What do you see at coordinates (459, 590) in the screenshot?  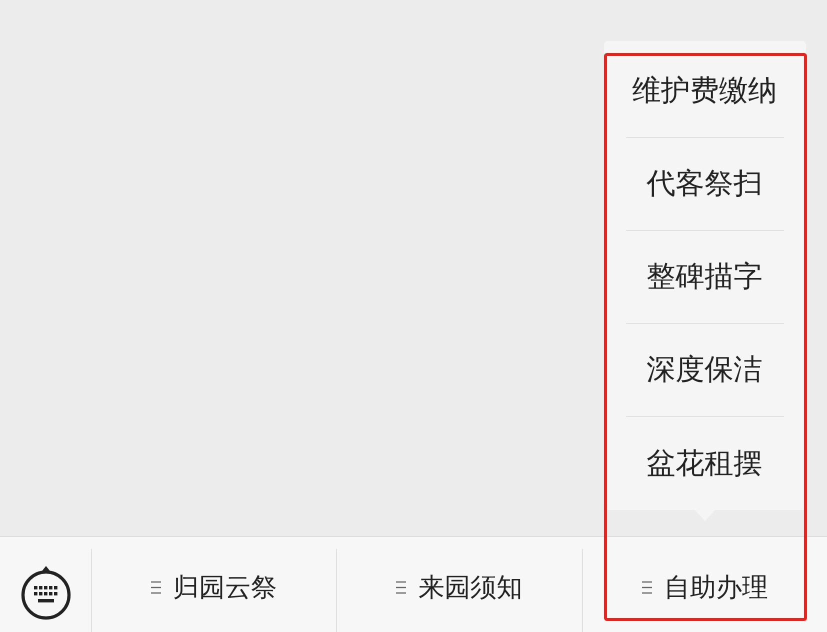 I see `menu-button: 来园须知` at bounding box center [459, 590].